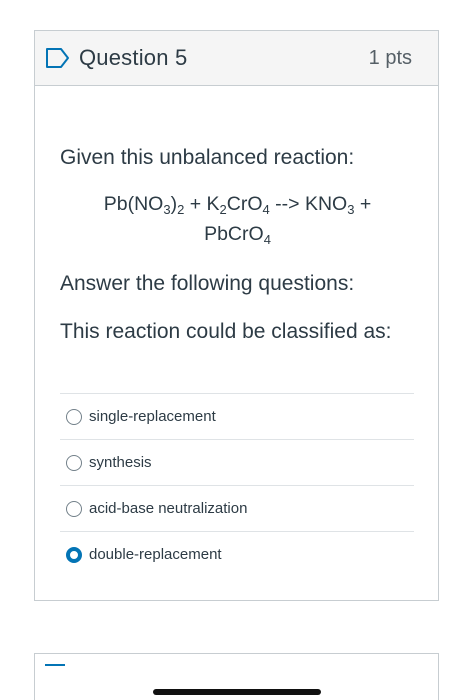  What do you see at coordinates (237, 416) in the screenshot?
I see `answer-option: single-replacement` at bounding box center [237, 416].